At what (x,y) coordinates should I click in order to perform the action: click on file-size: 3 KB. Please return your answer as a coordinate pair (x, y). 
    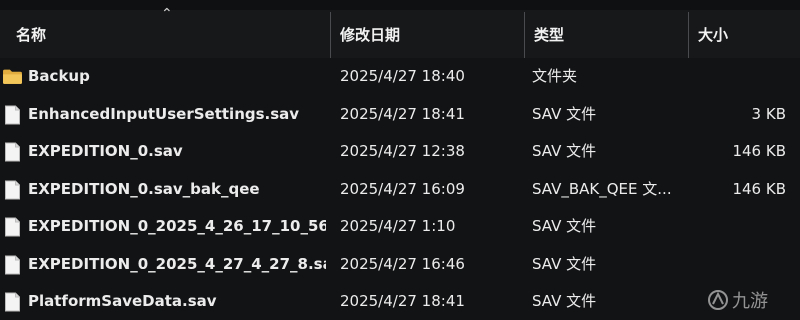
    Looking at the image, I should click on (768, 113).